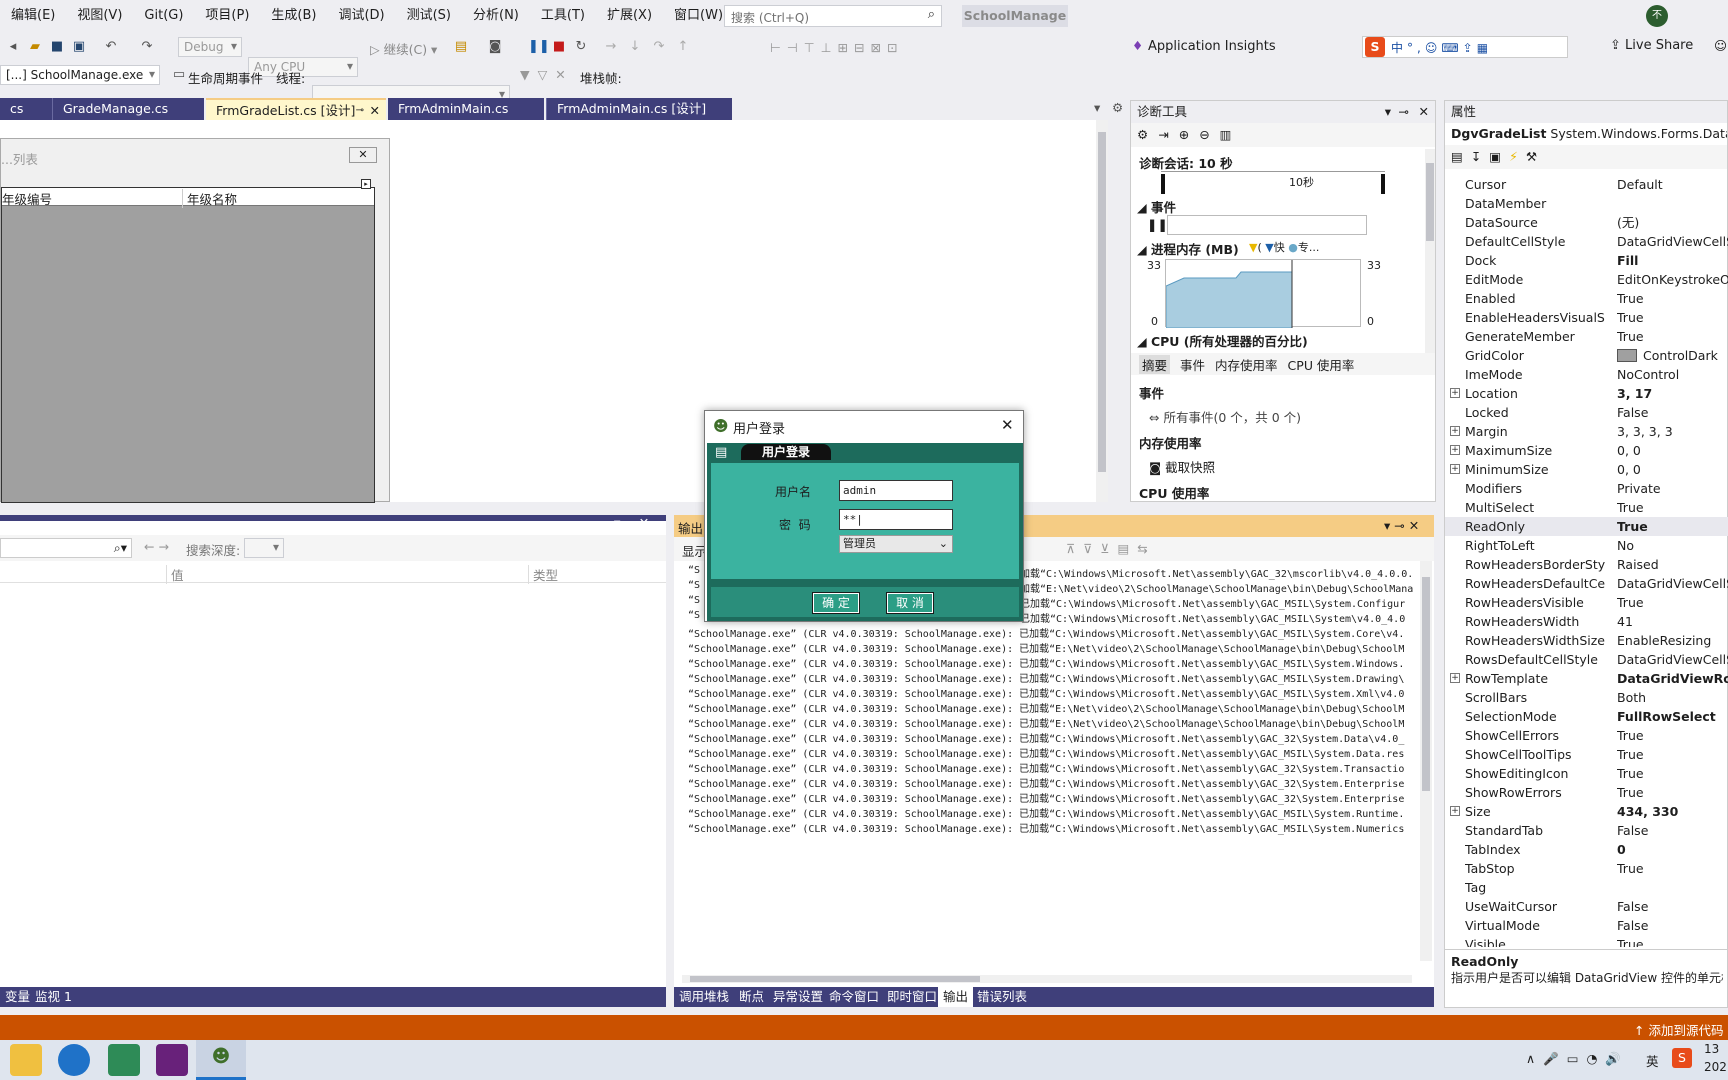 The width and height of the screenshot is (1728, 1080). What do you see at coordinates (74, 1060) in the screenshot?
I see `sogou-browser-icon` at bounding box center [74, 1060].